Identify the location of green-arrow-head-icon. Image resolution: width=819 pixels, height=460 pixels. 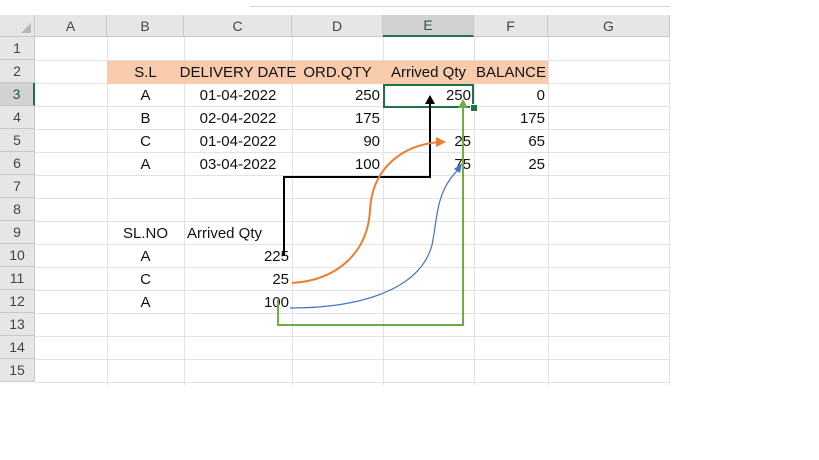
(463, 103).